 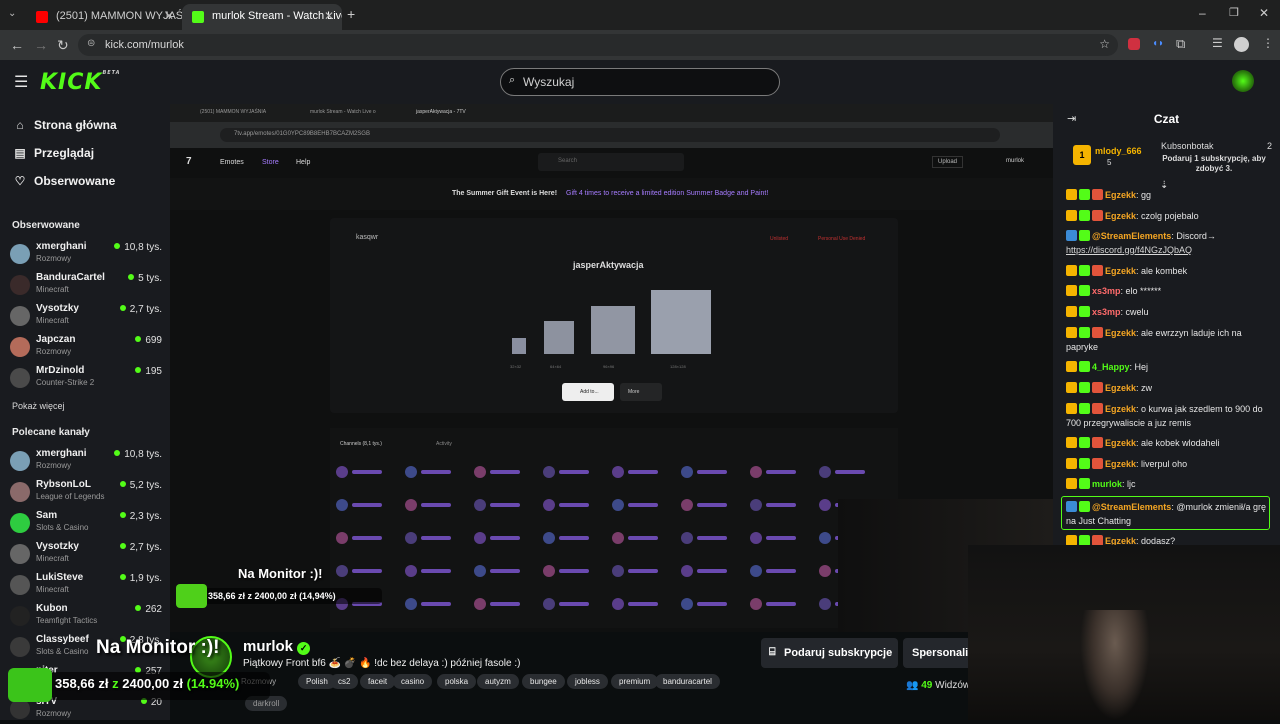 What do you see at coordinates (378, 681) in the screenshot?
I see `tag-chip: faceit` at bounding box center [378, 681].